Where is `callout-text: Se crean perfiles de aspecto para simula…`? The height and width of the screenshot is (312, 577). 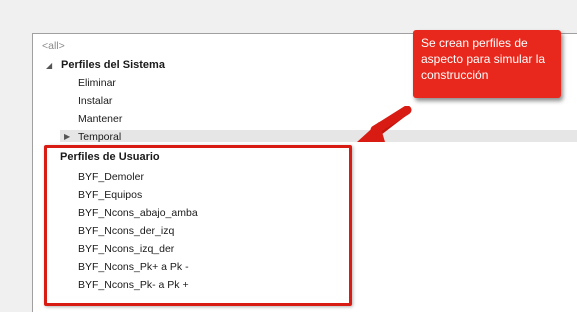 callout-text: Se crean perfiles de aspecto para simula… is located at coordinates (483, 59).